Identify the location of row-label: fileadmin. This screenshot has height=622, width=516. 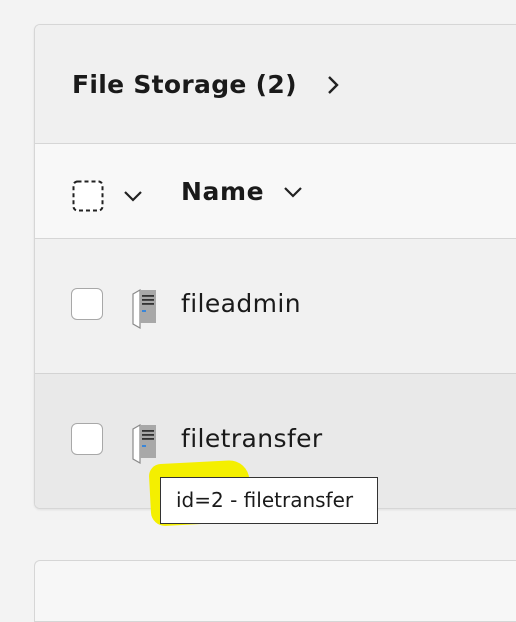
(241, 303).